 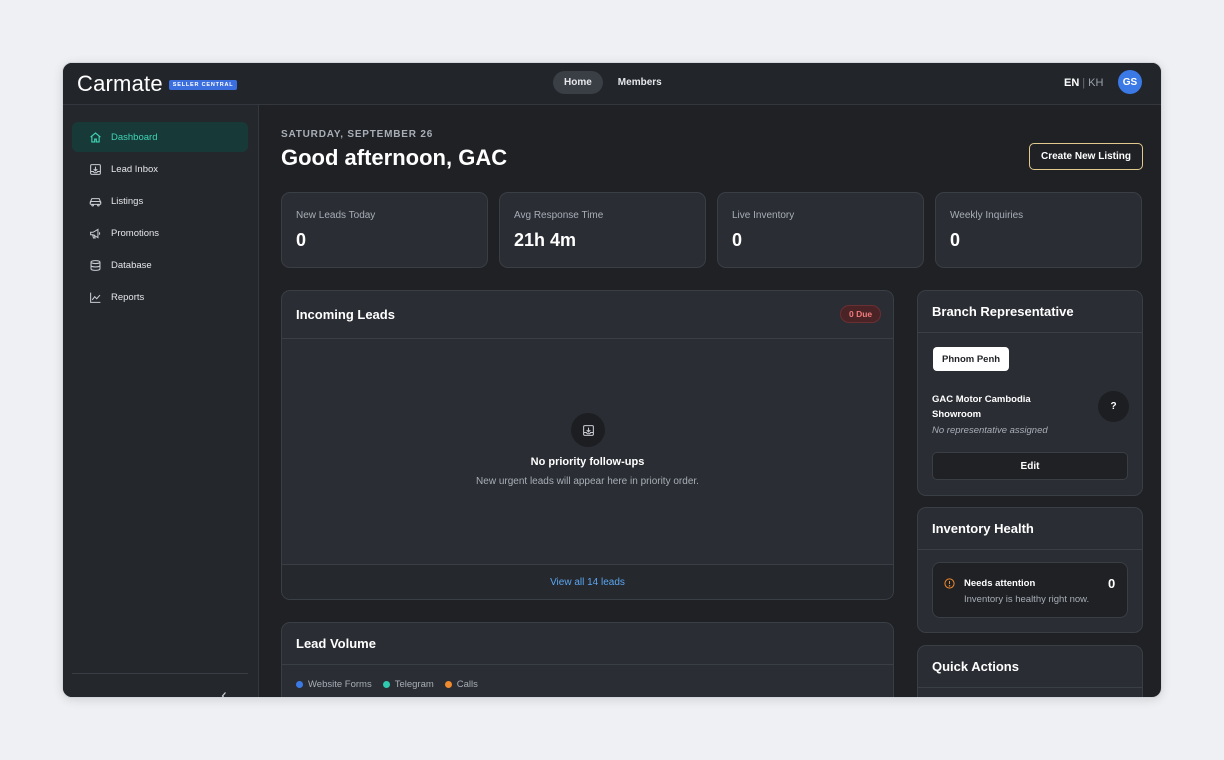 I want to click on stat-label: Avg Response Time, so click(x=559, y=215).